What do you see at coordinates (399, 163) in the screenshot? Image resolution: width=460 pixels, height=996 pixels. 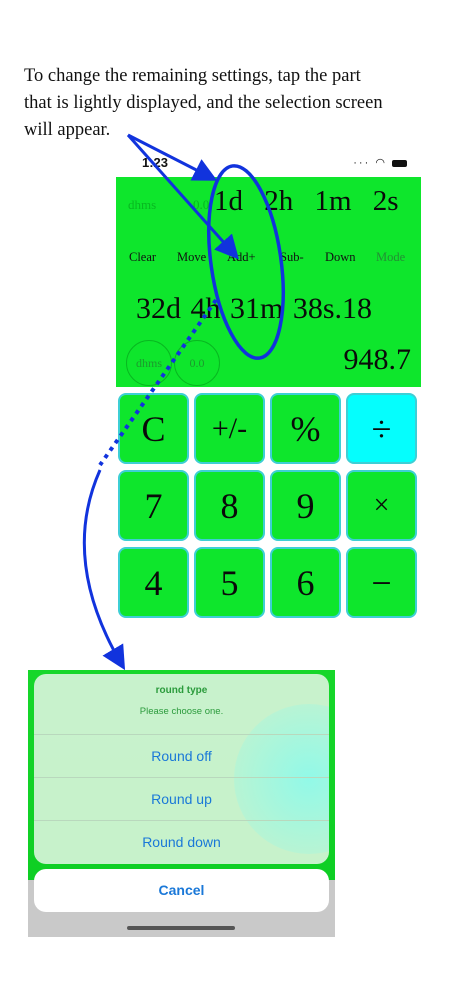 I see `battery-icon` at bounding box center [399, 163].